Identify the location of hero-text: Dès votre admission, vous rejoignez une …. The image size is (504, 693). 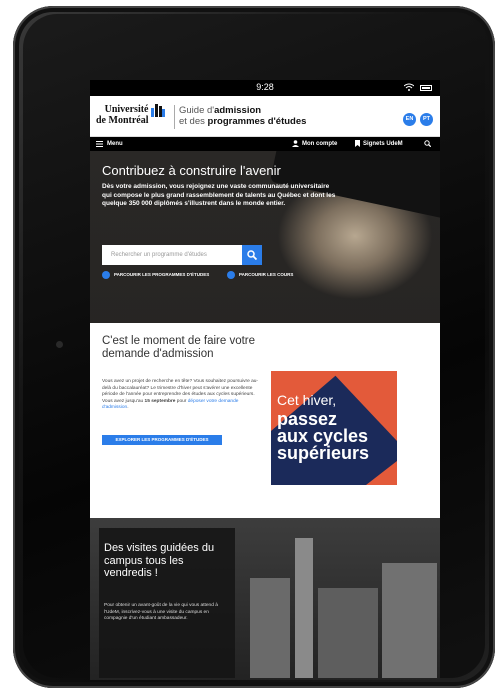
(219, 195).